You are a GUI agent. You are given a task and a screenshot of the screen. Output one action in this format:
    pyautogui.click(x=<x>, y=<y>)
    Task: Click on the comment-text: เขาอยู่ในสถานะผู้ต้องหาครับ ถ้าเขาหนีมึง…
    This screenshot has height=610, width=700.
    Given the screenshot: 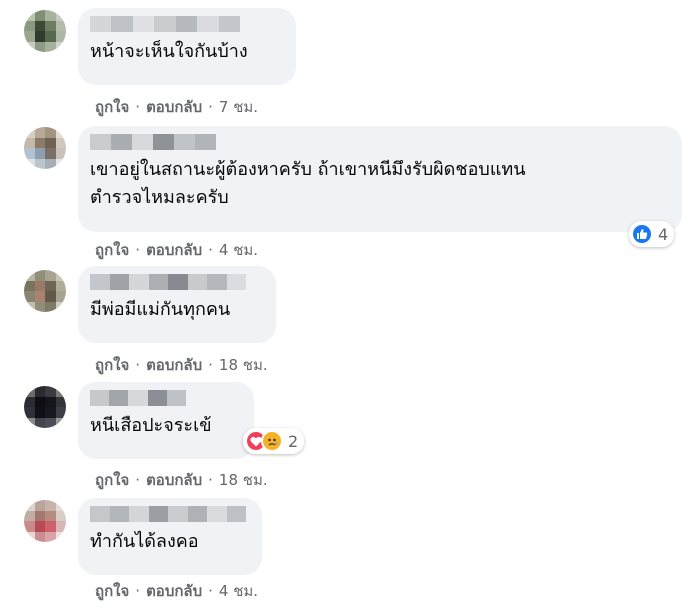 What is the action you would take?
    pyautogui.click(x=308, y=183)
    